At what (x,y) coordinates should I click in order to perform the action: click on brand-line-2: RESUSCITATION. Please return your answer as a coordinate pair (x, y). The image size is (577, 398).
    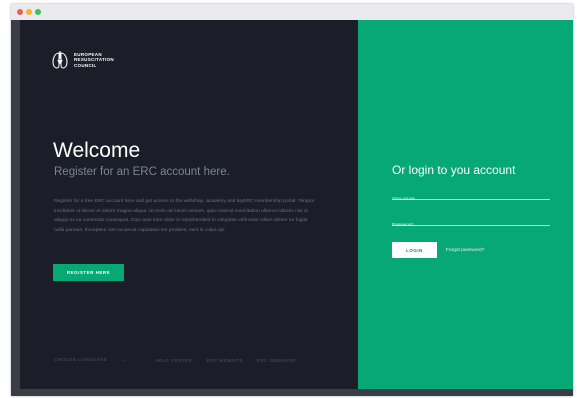
    Looking at the image, I should click on (94, 60).